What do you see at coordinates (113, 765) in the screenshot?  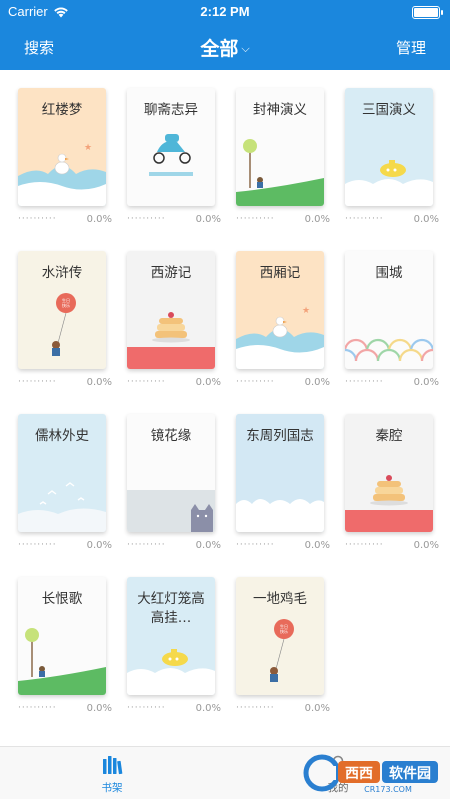 I see `bookshelf-icon` at bounding box center [113, 765].